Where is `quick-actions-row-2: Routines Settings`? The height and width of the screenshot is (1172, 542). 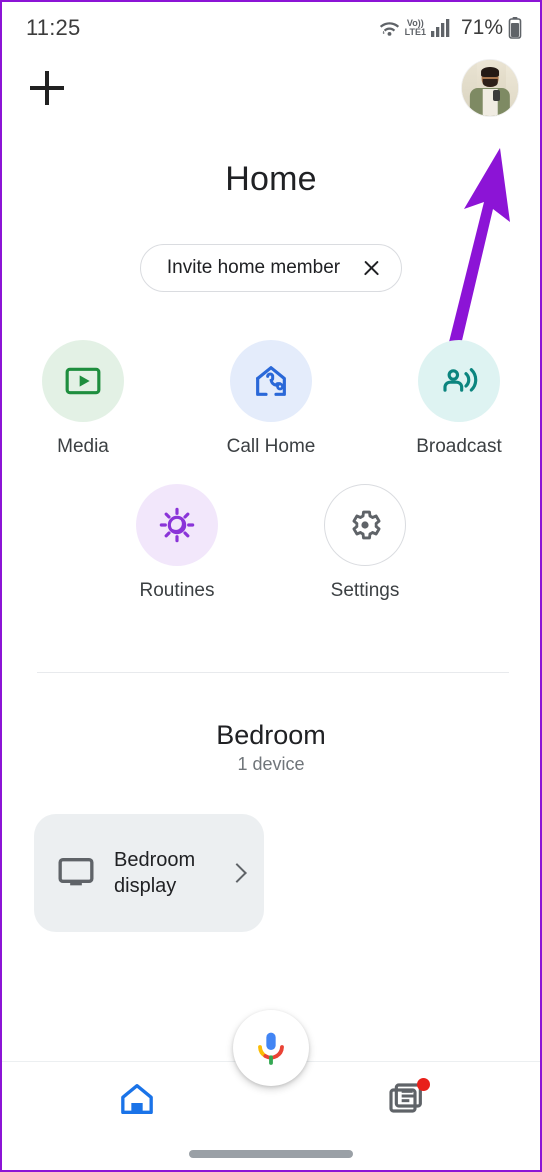
quick-actions-row-2: Routines Settings is located at coordinates (271, 543).